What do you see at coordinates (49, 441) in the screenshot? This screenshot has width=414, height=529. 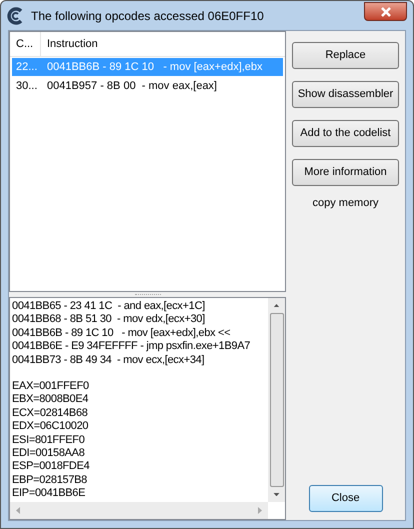 I see `register-line: ESI=801FFEF0` at bounding box center [49, 441].